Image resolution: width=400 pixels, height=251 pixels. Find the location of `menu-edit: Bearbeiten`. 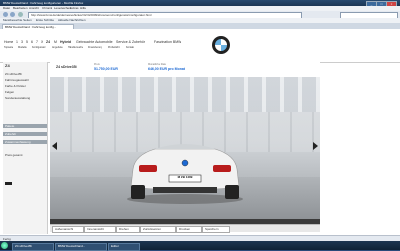

menu-edit: Bearbeiten is located at coordinates (20, 8).